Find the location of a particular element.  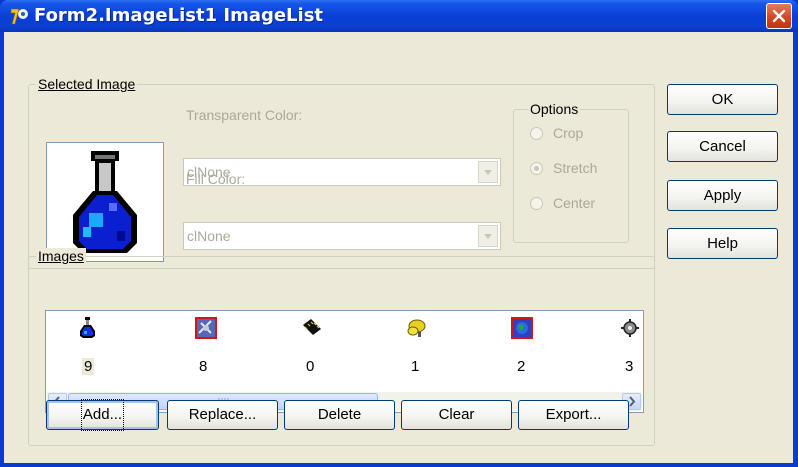

close-button is located at coordinates (779, 16).